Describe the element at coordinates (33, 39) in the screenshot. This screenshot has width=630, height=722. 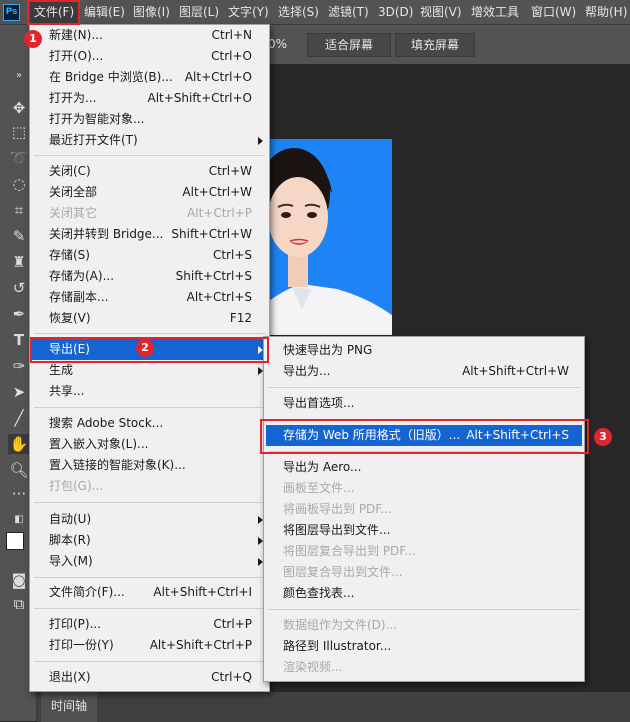
I see `annotation-marker-1: 1` at that location.